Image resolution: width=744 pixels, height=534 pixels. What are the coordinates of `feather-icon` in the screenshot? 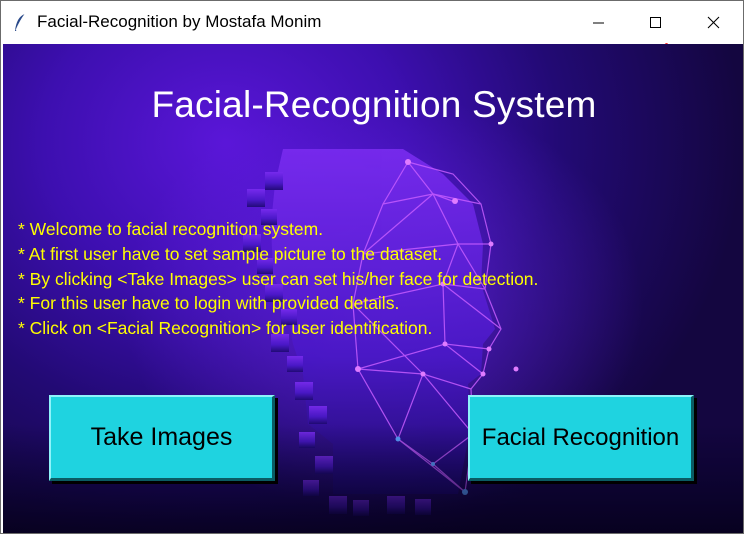 It's located at (20, 23).